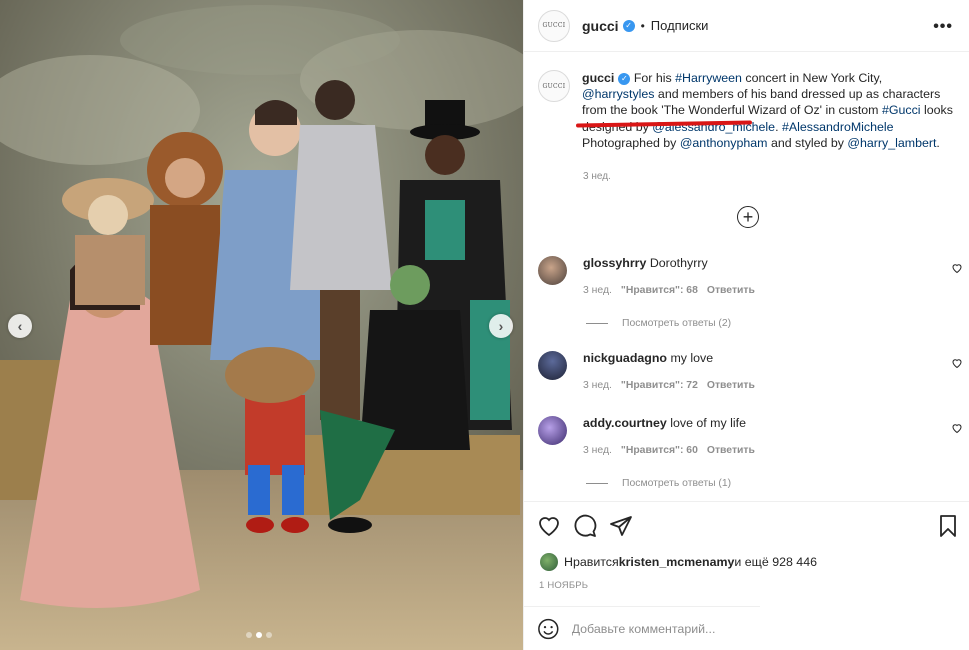 The image size is (969, 650). What do you see at coordinates (654, 78) in the screenshot?
I see `caption-segment: For his` at bounding box center [654, 78].